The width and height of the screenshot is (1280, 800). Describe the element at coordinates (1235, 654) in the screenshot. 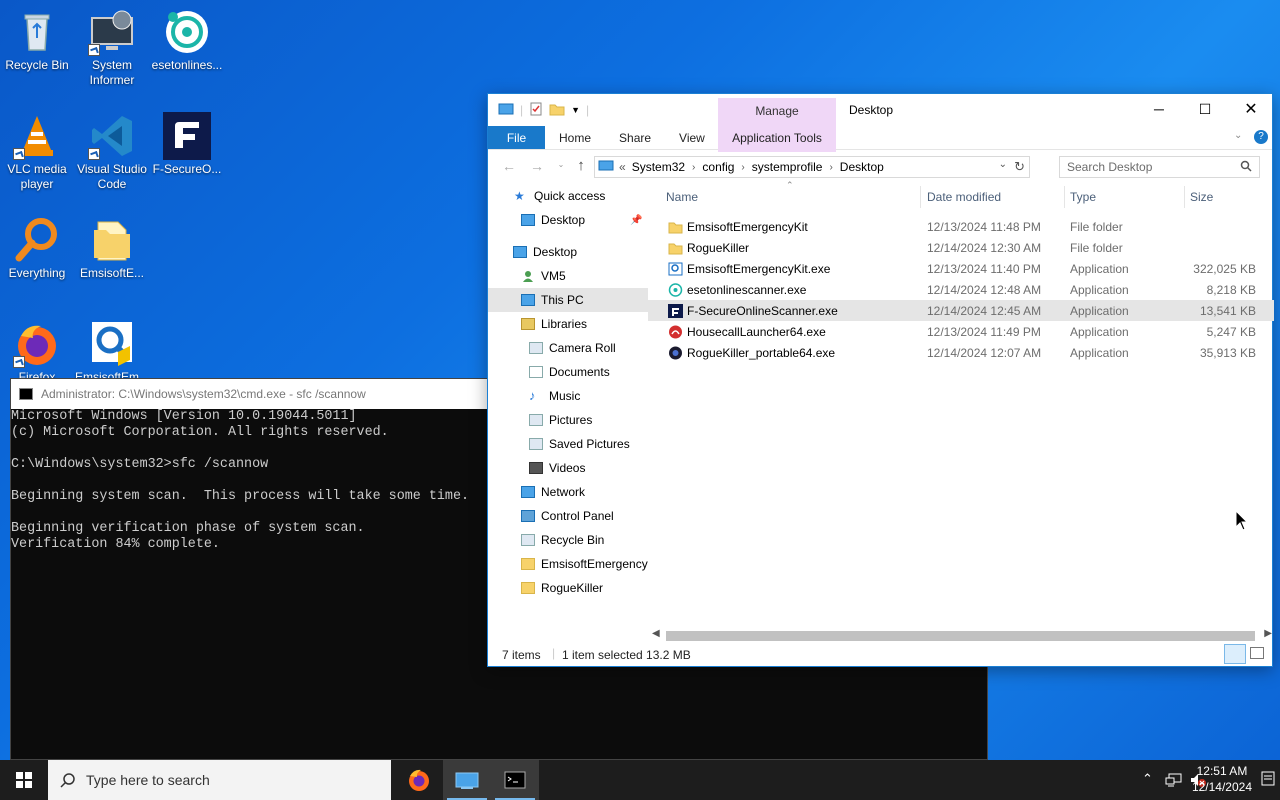

I see `details-view-icon` at that location.